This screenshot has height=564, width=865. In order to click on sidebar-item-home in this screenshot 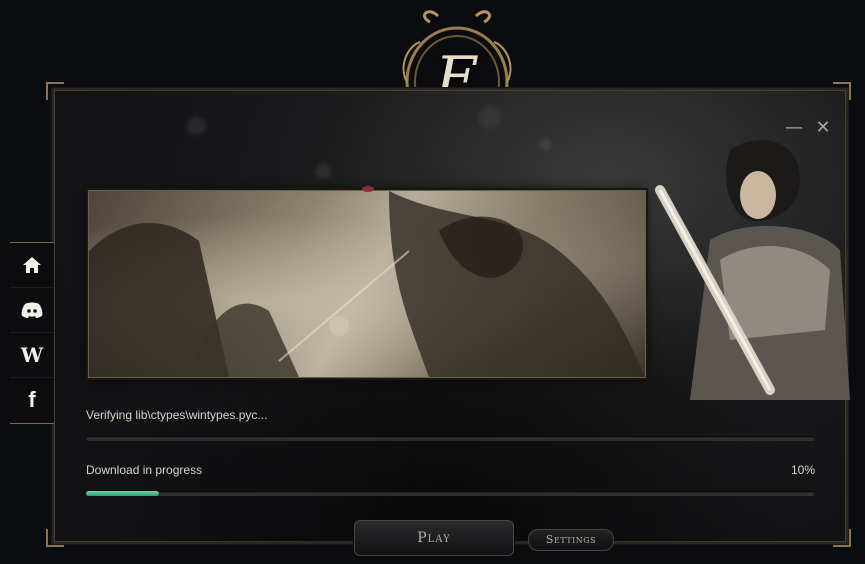, I will do `click(32, 265)`.